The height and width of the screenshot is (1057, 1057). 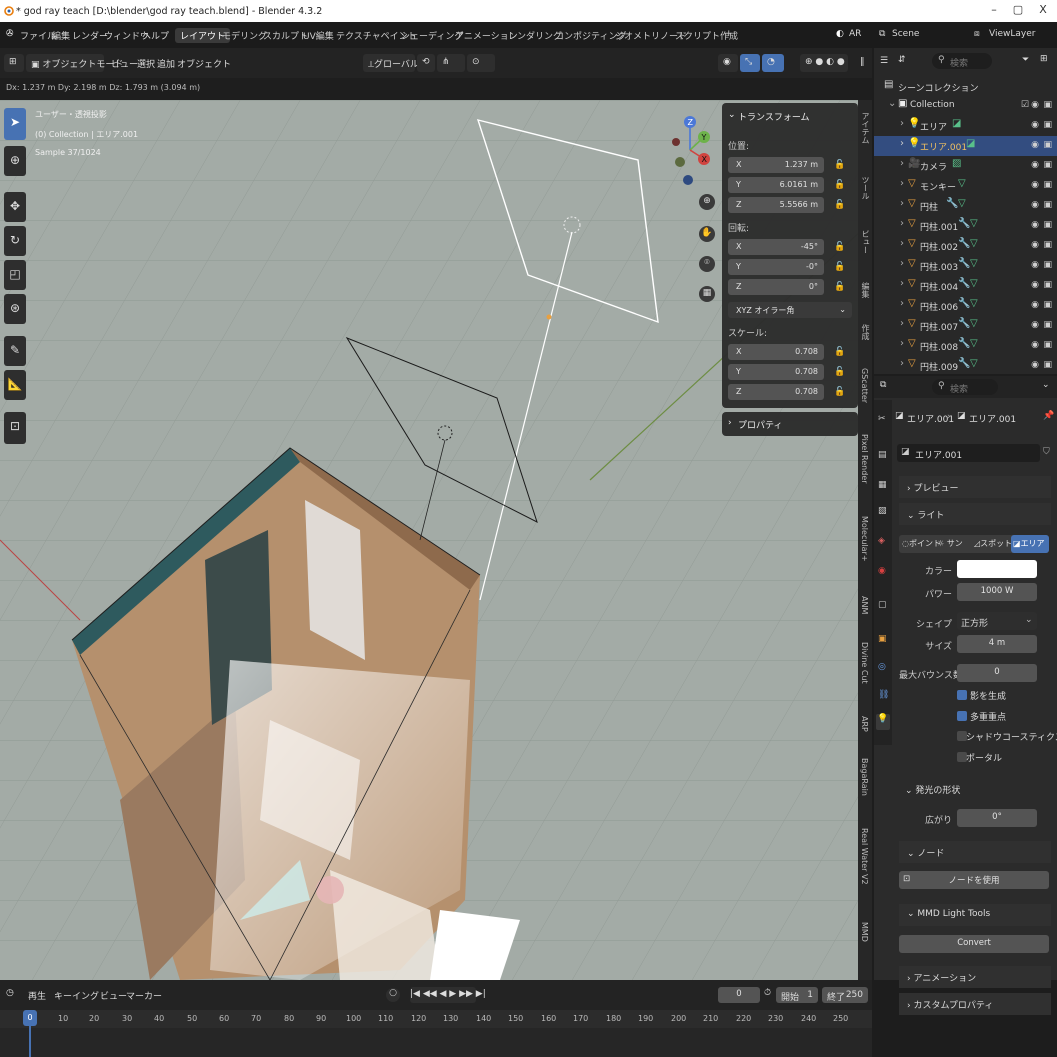 What do you see at coordinates (776, 352) in the screenshot?
I see `scale-x-field: X 0.708` at bounding box center [776, 352].